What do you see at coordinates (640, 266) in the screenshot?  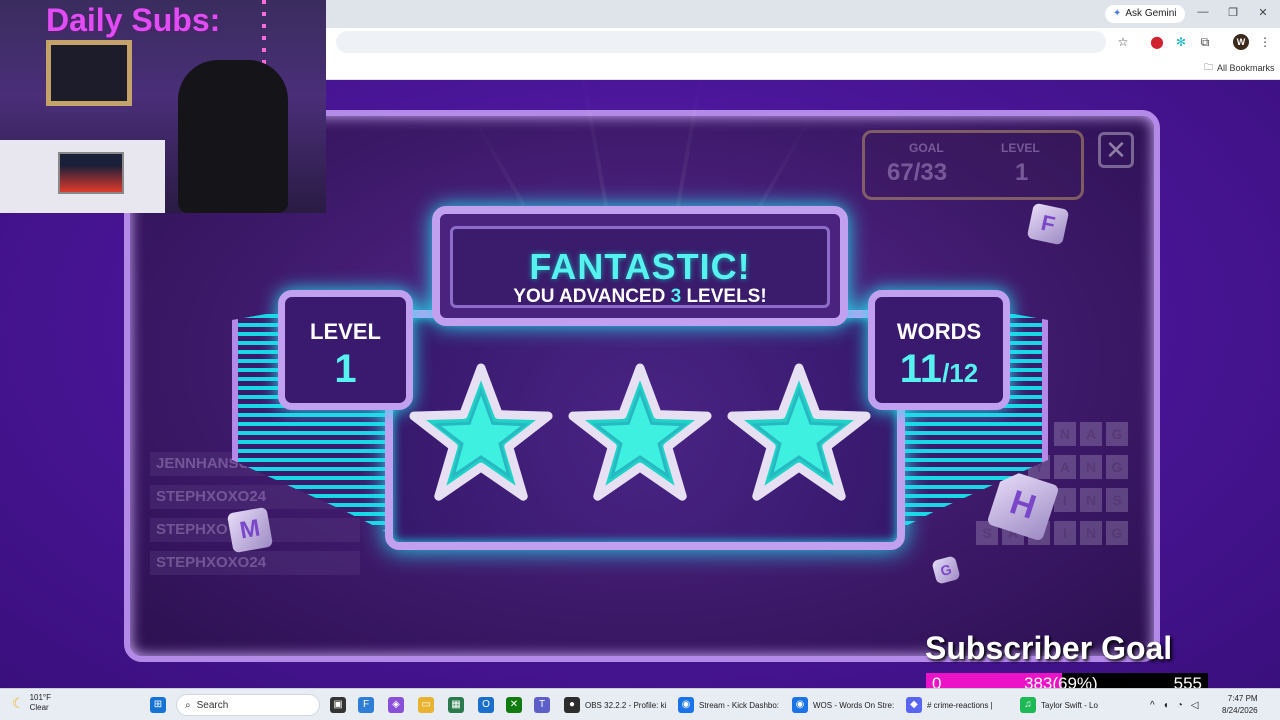 I see `modal-title: FANTASTIC!` at bounding box center [640, 266].